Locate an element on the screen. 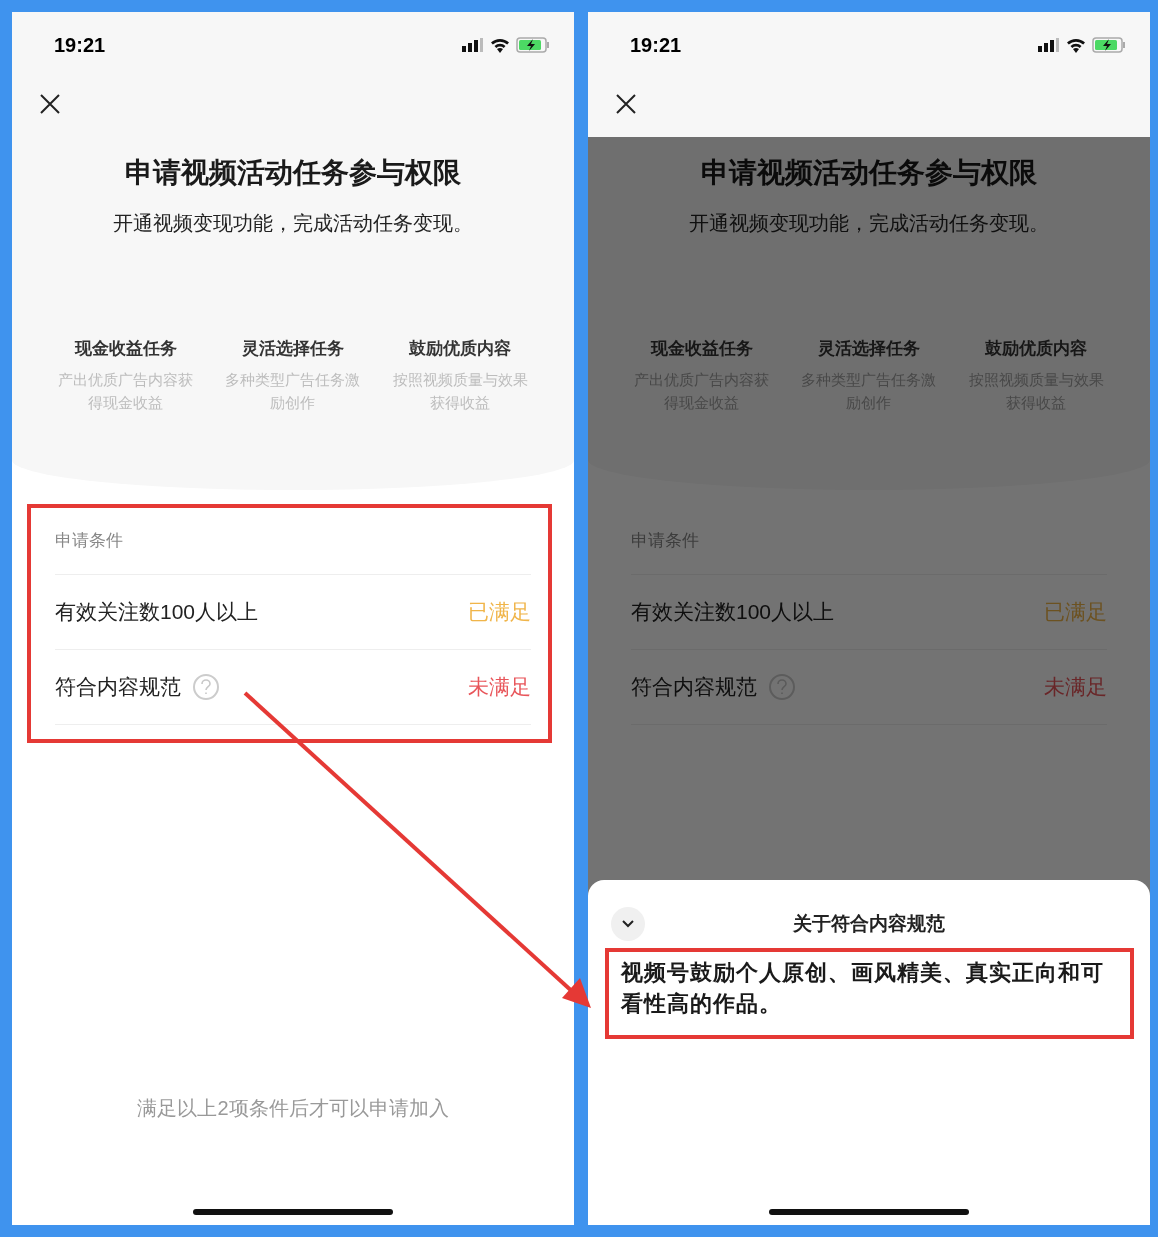 Image resolution: width=1158 pixels, height=1237 pixels. collapse-button is located at coordinates (628, 924).